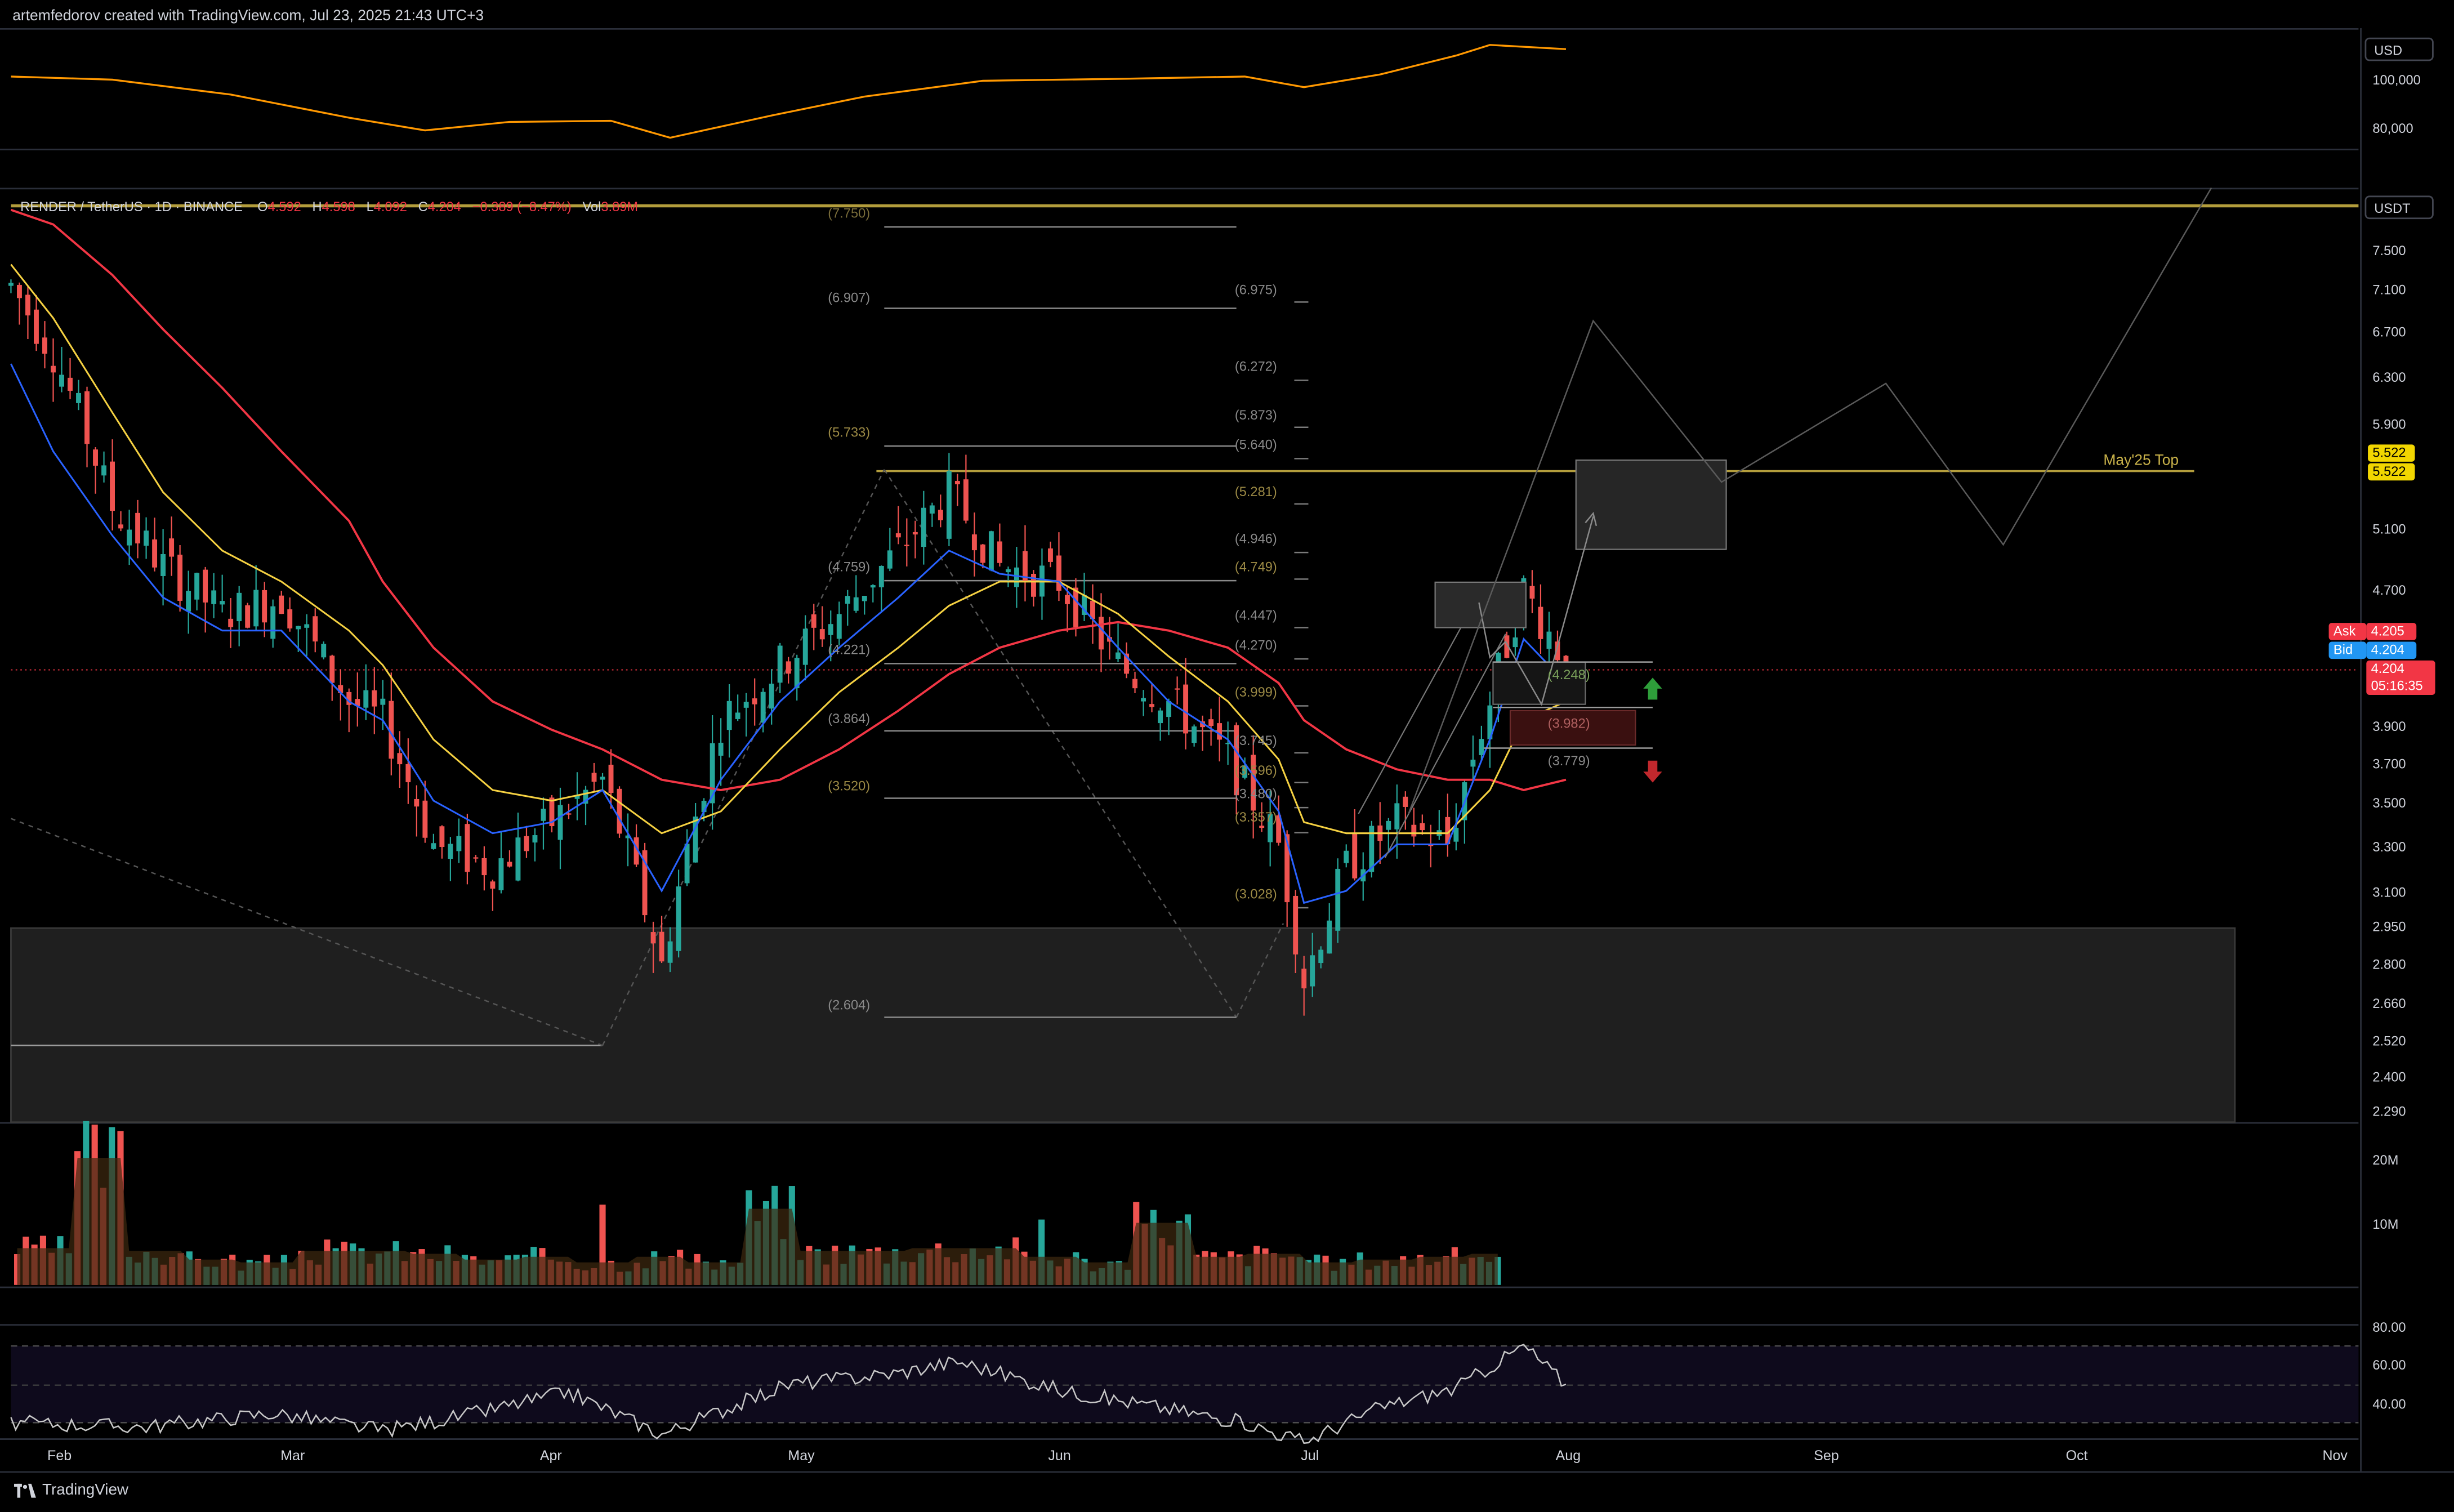 This screenshot has width=2454, height=1512. What do you see at coordinates (1255, 770) in the screenshot?
I see `fib-label: (3.596)` at bounding box center [1255, 770].